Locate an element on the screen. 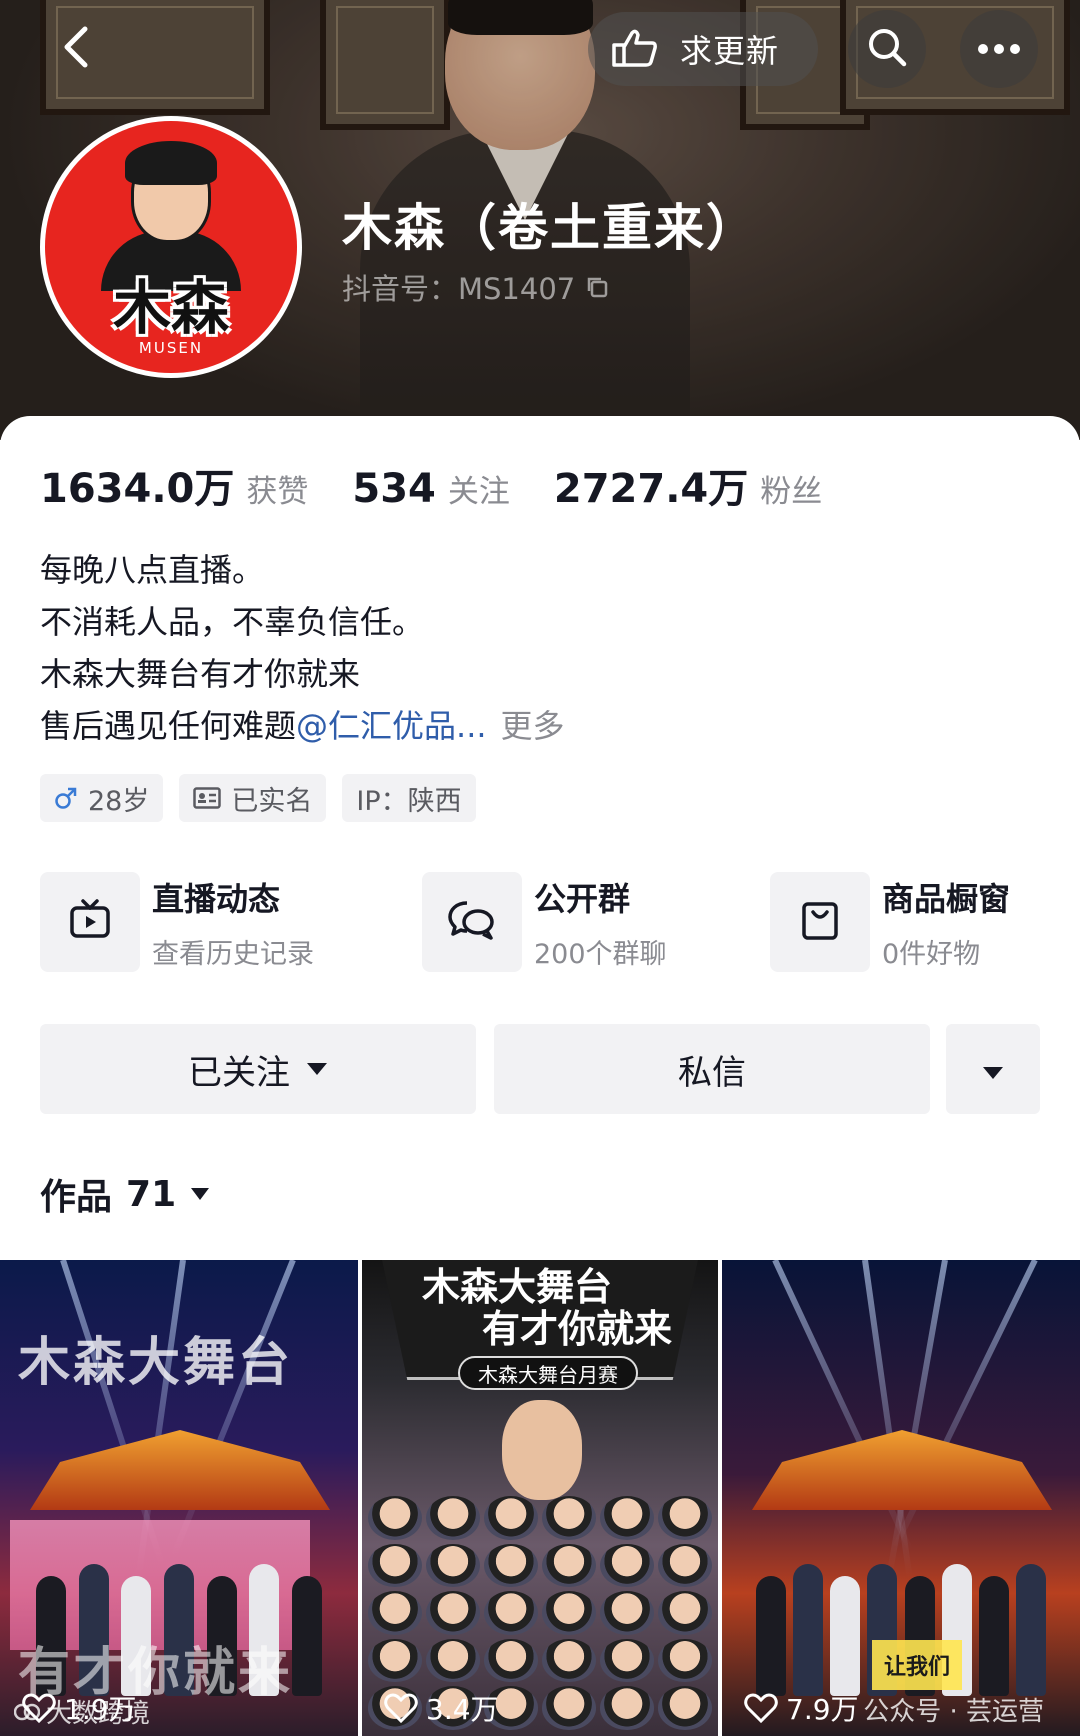 This screenshot has width=1080, height=1736. copy-icon is located at coordinates (597, 287).